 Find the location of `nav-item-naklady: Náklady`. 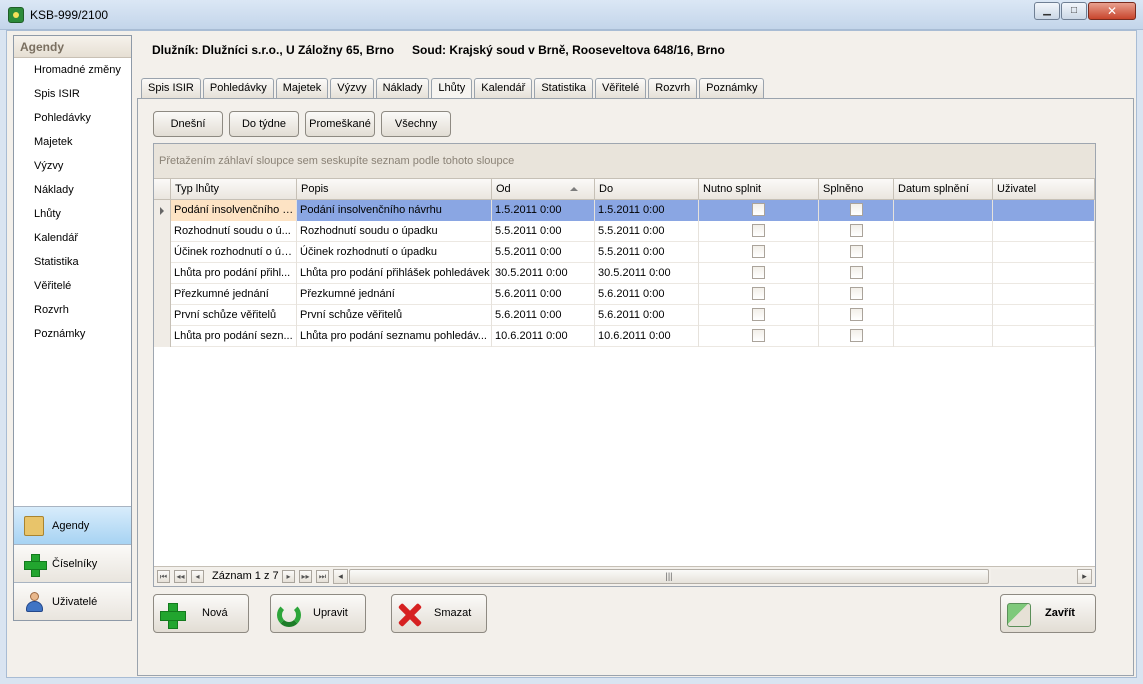

nav-item-naklady: Náklady is located at coordinates (72, 190).